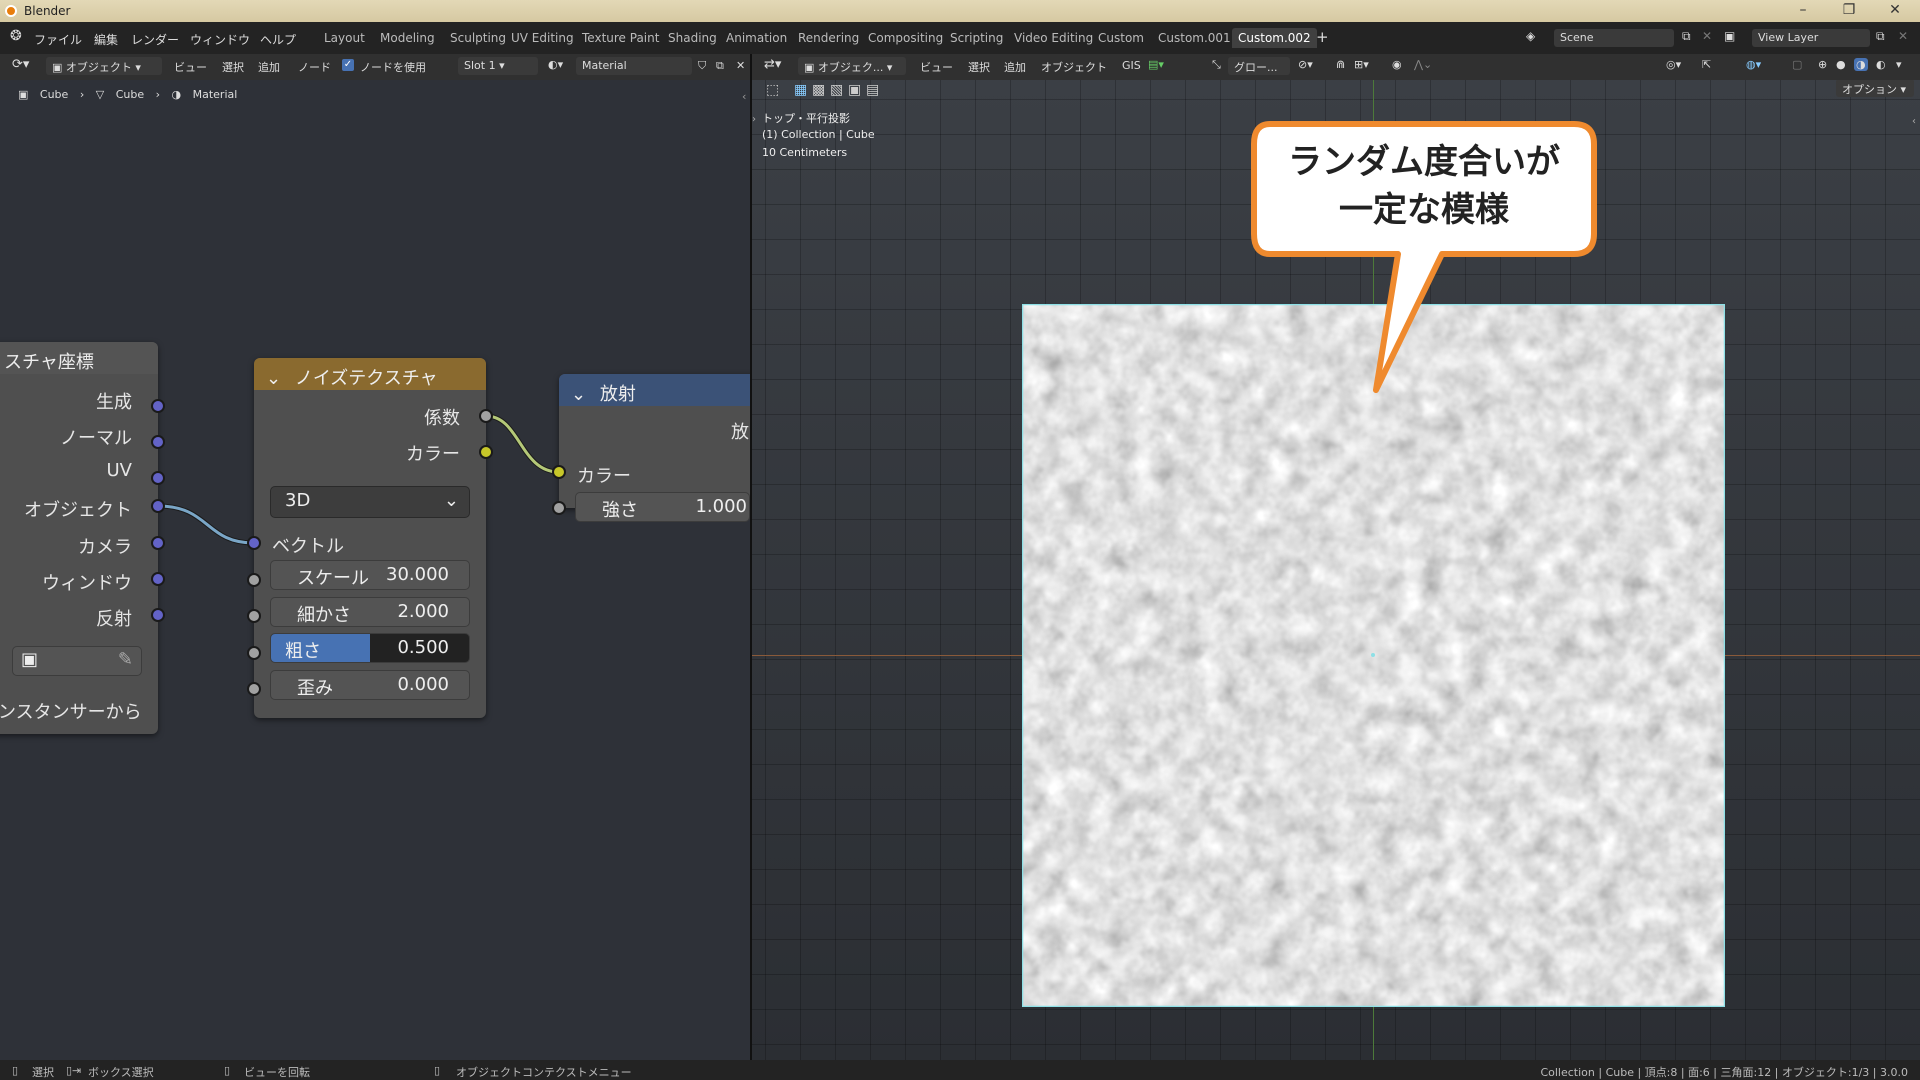 The image size is (1920, 1080). Describe the element at coordinates (664, 441) in the screenshot. I see `emission-node: ⌄ 放射 放 カラー` at that location.